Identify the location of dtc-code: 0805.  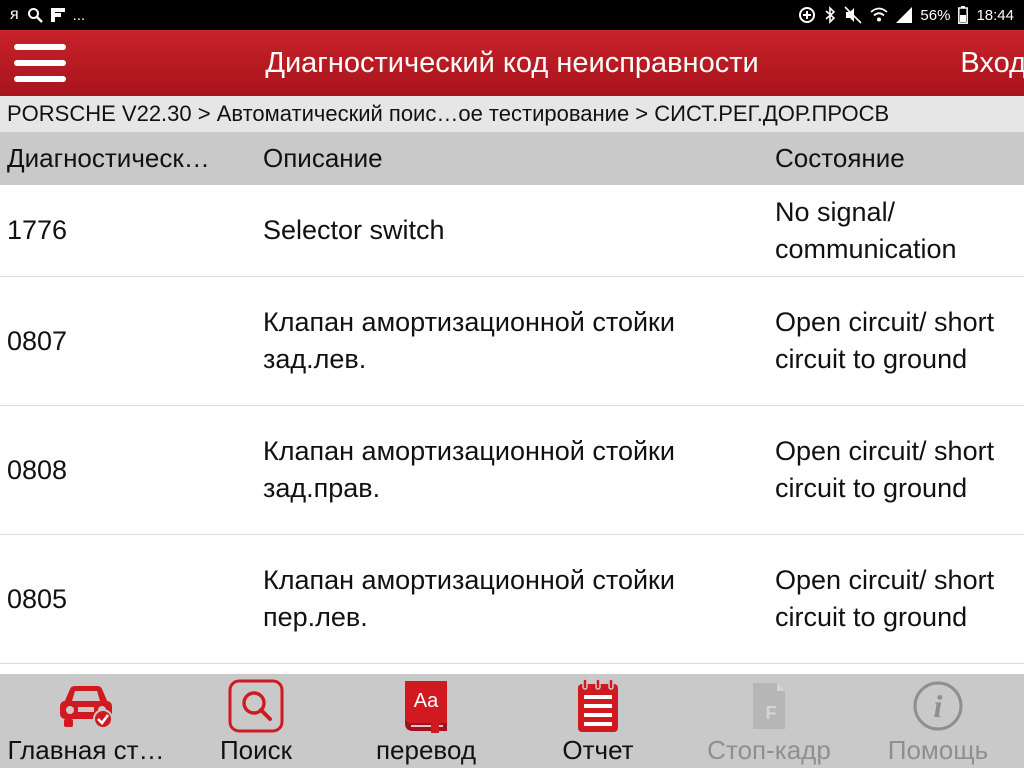
(37, 598).